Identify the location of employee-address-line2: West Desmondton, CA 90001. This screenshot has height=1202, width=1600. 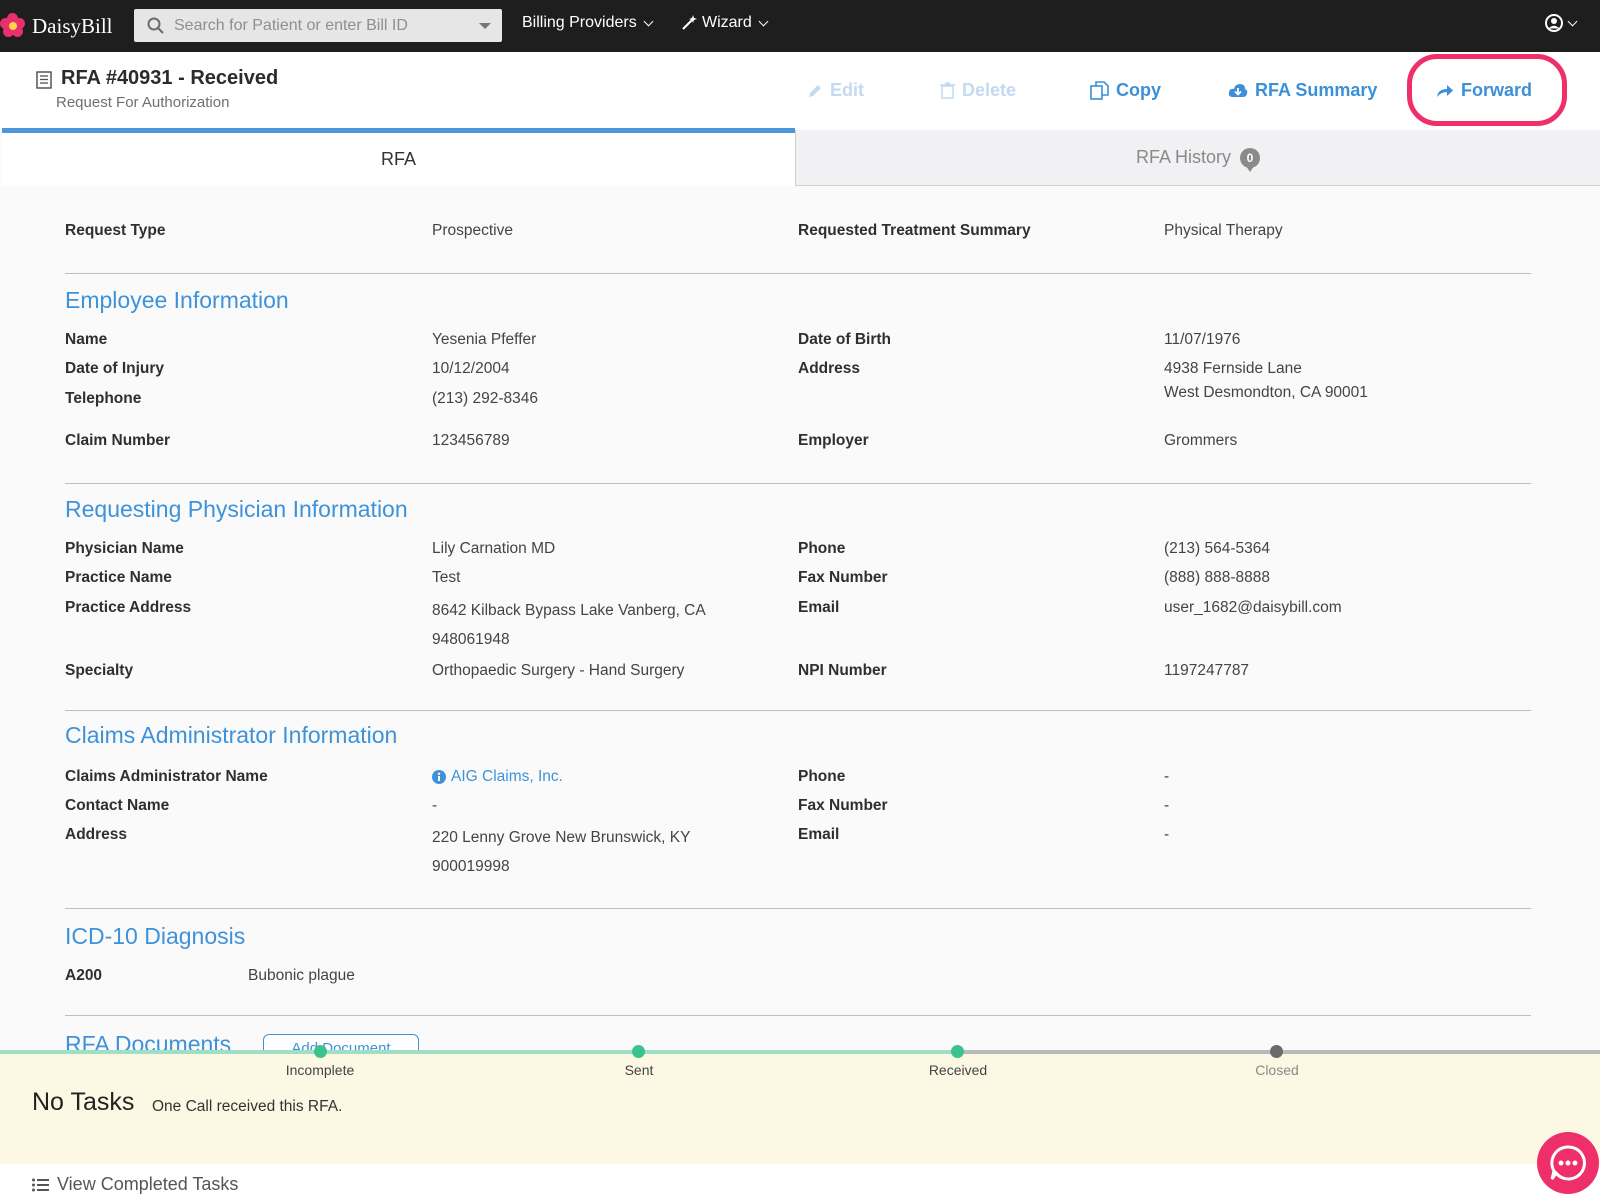
(1266, 392).